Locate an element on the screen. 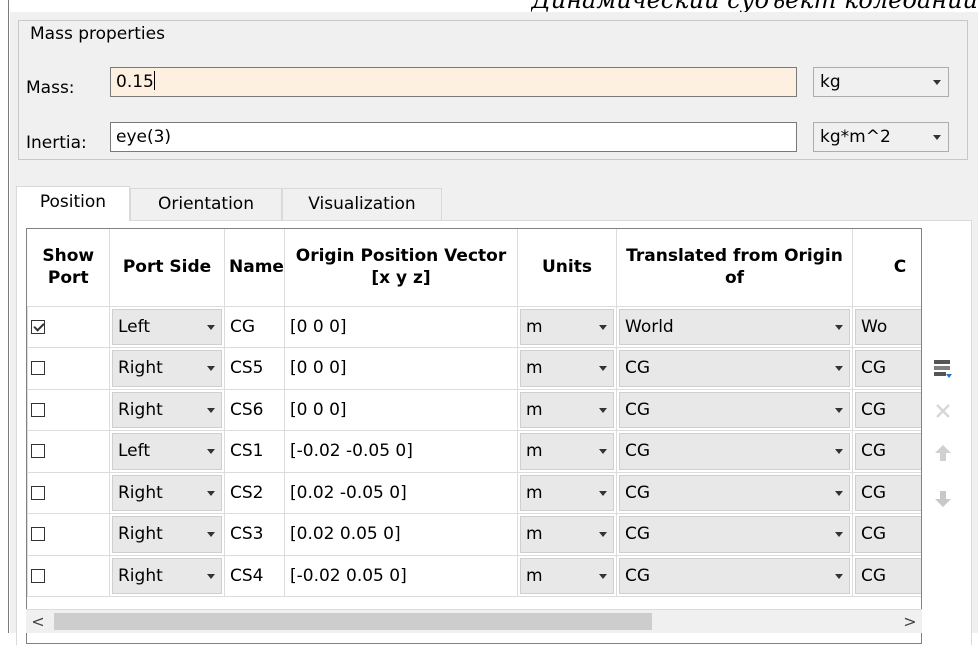  table-row: Right CS4 [-0.02 0.05 0] m CG CG is located at coordinates (474, 575).